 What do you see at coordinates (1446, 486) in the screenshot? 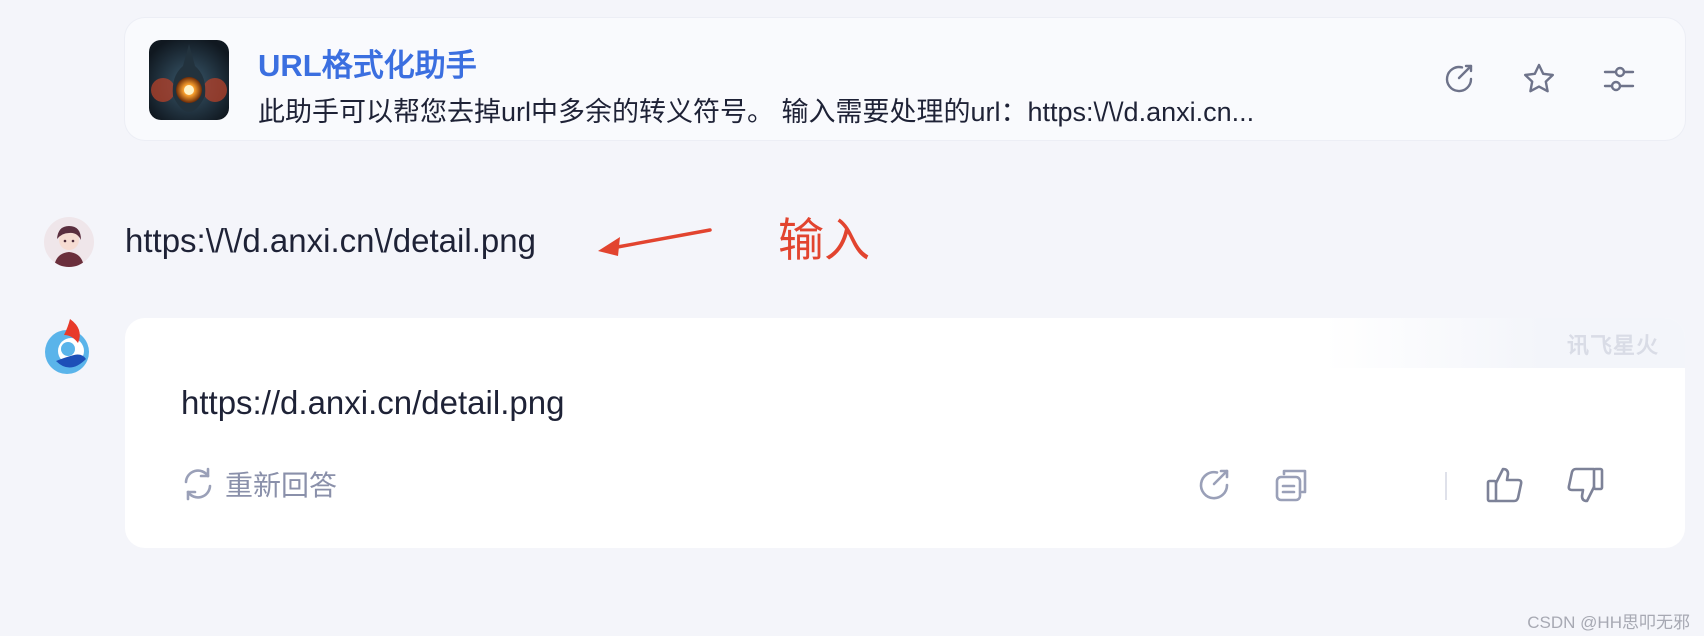
I see `action-divider` at bounding box center [1446, 486].